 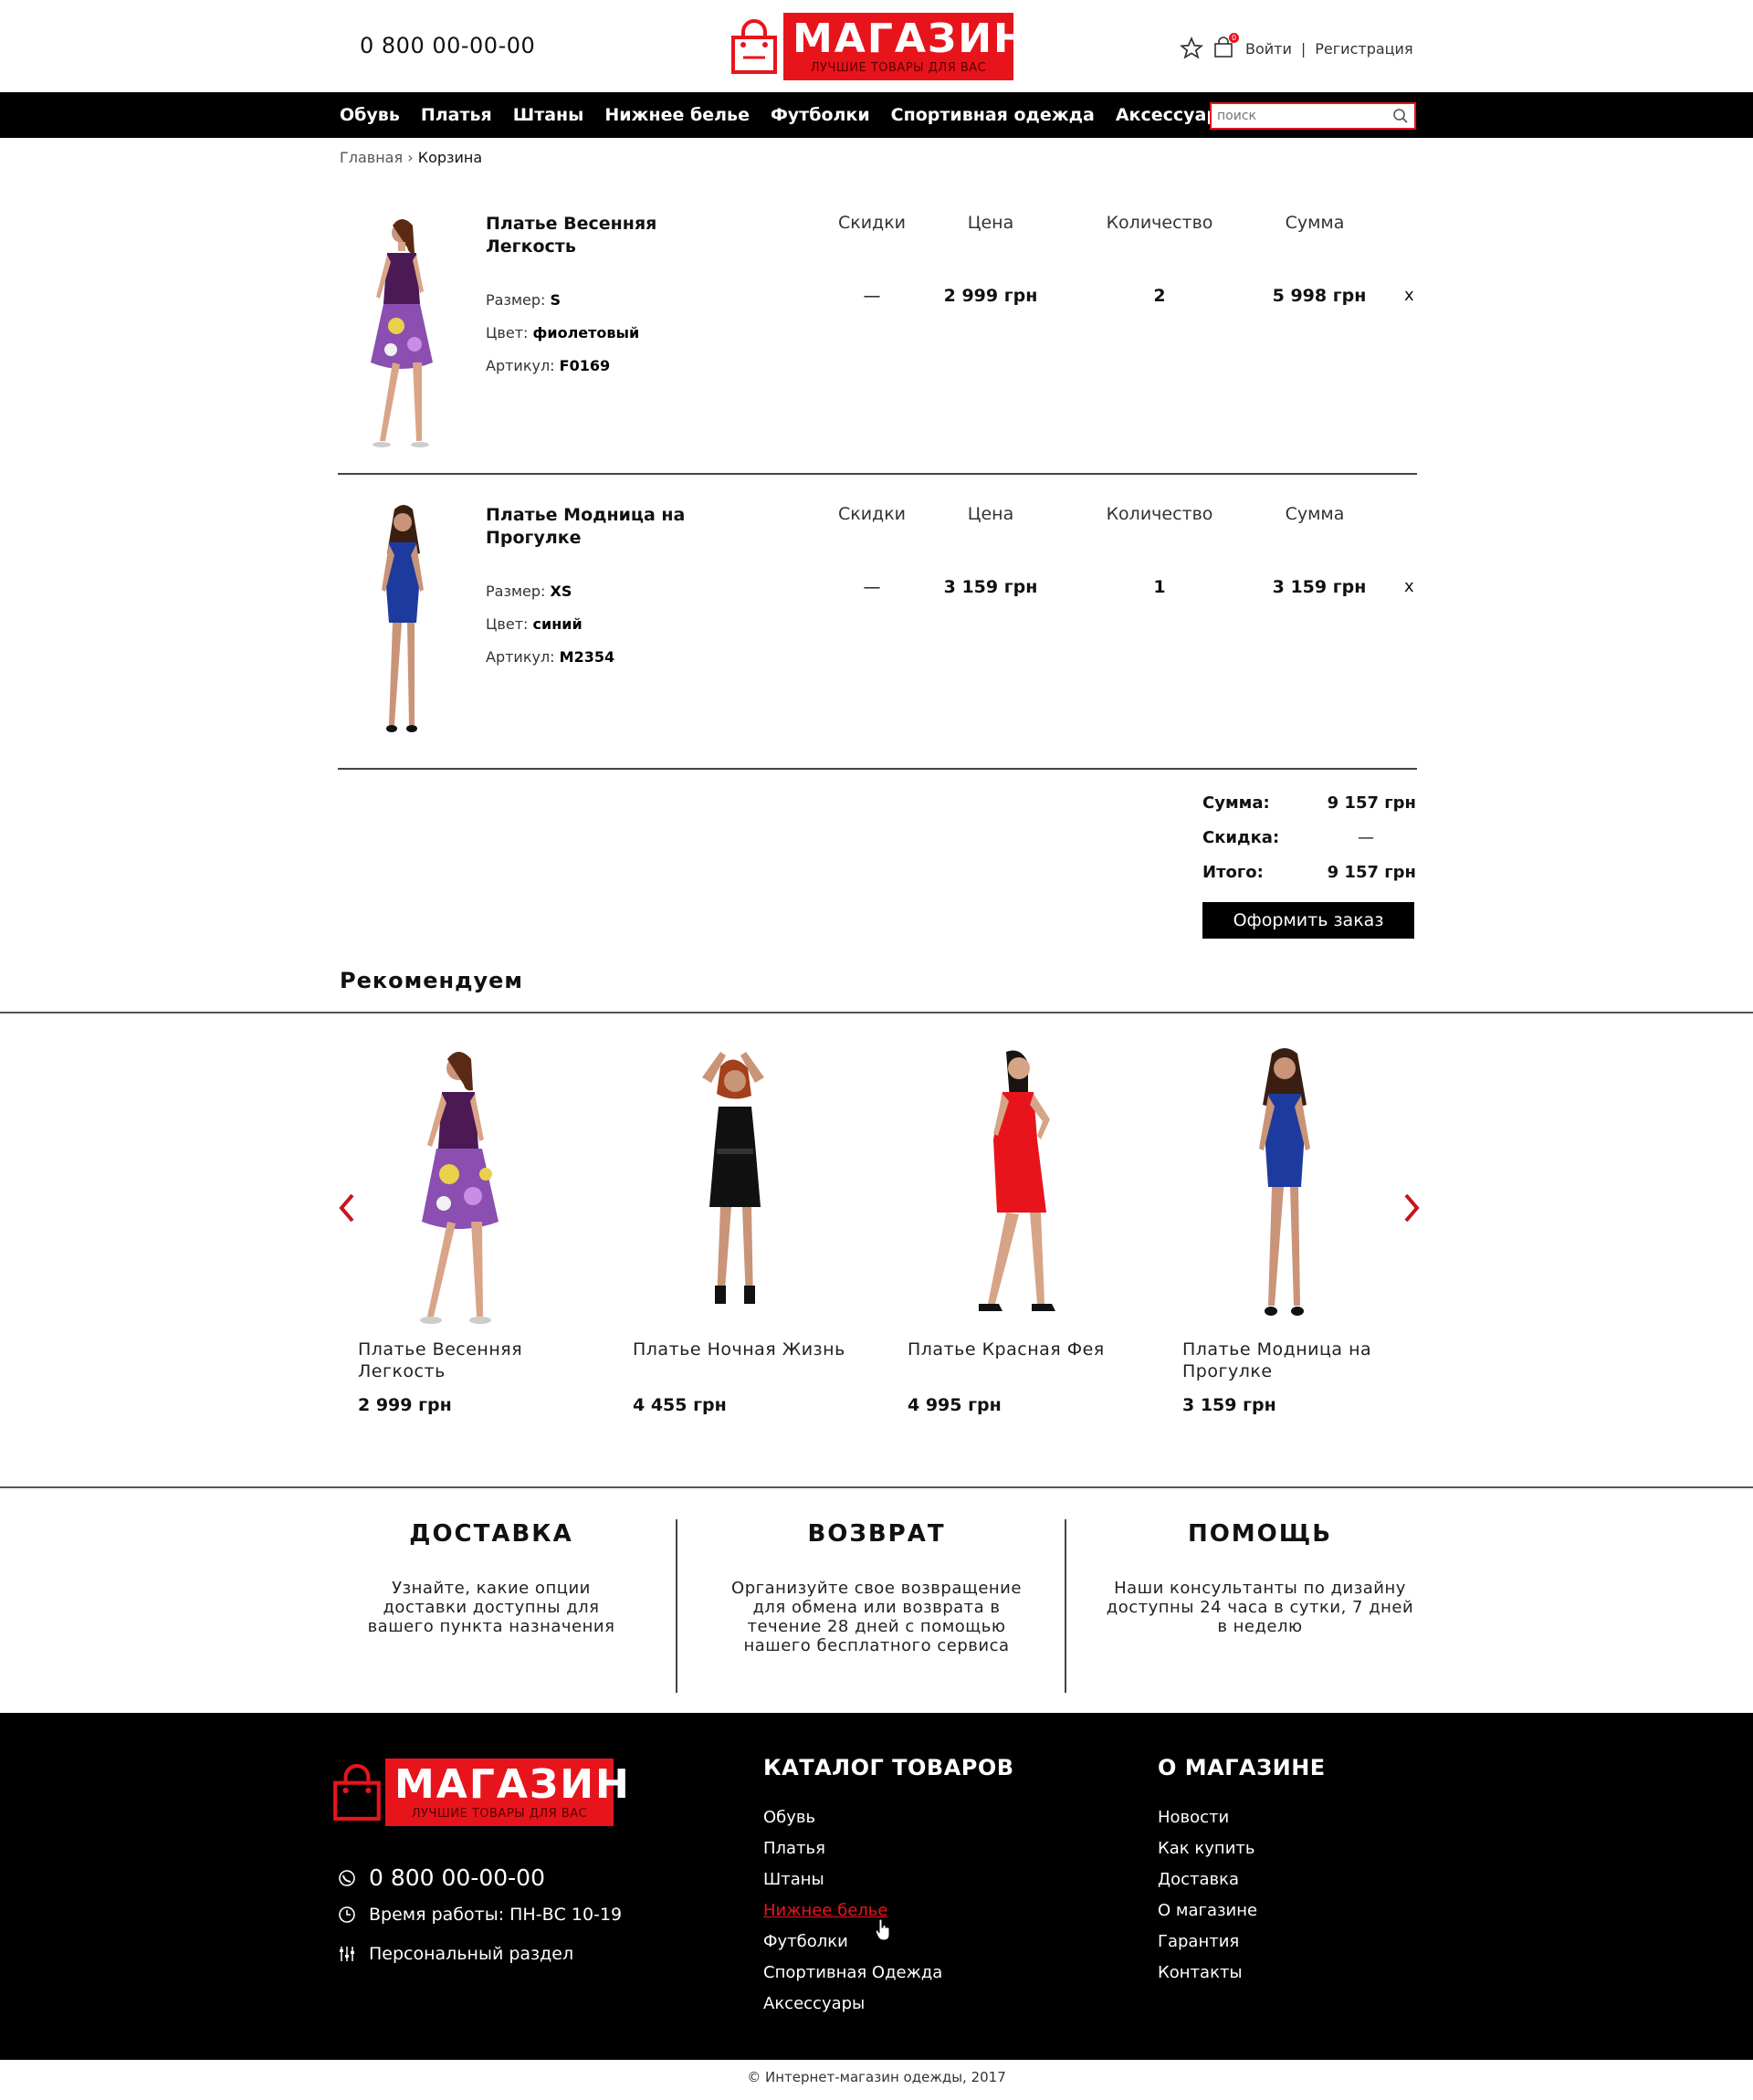 What do you see at coordinates (1319, 296) in the screenshot?
I see `cart-item-sum: 5 998 грн` at bounding box center [1319, 296].